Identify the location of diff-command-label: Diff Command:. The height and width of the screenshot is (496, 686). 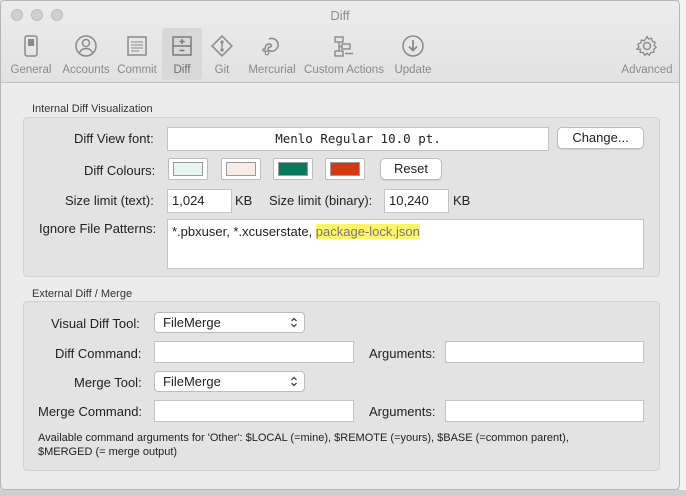
(98, 353).